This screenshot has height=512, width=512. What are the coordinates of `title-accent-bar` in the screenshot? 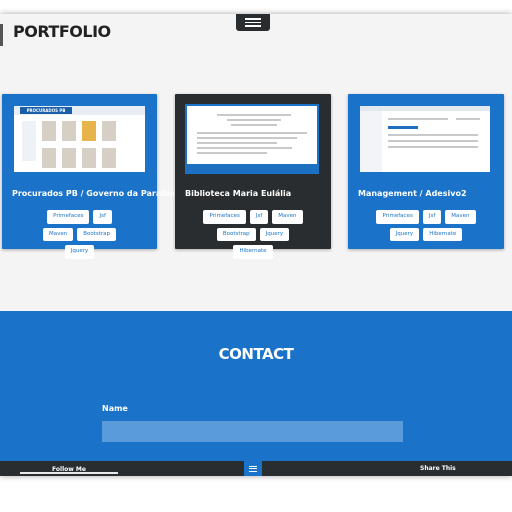 It's located at (1, 35).